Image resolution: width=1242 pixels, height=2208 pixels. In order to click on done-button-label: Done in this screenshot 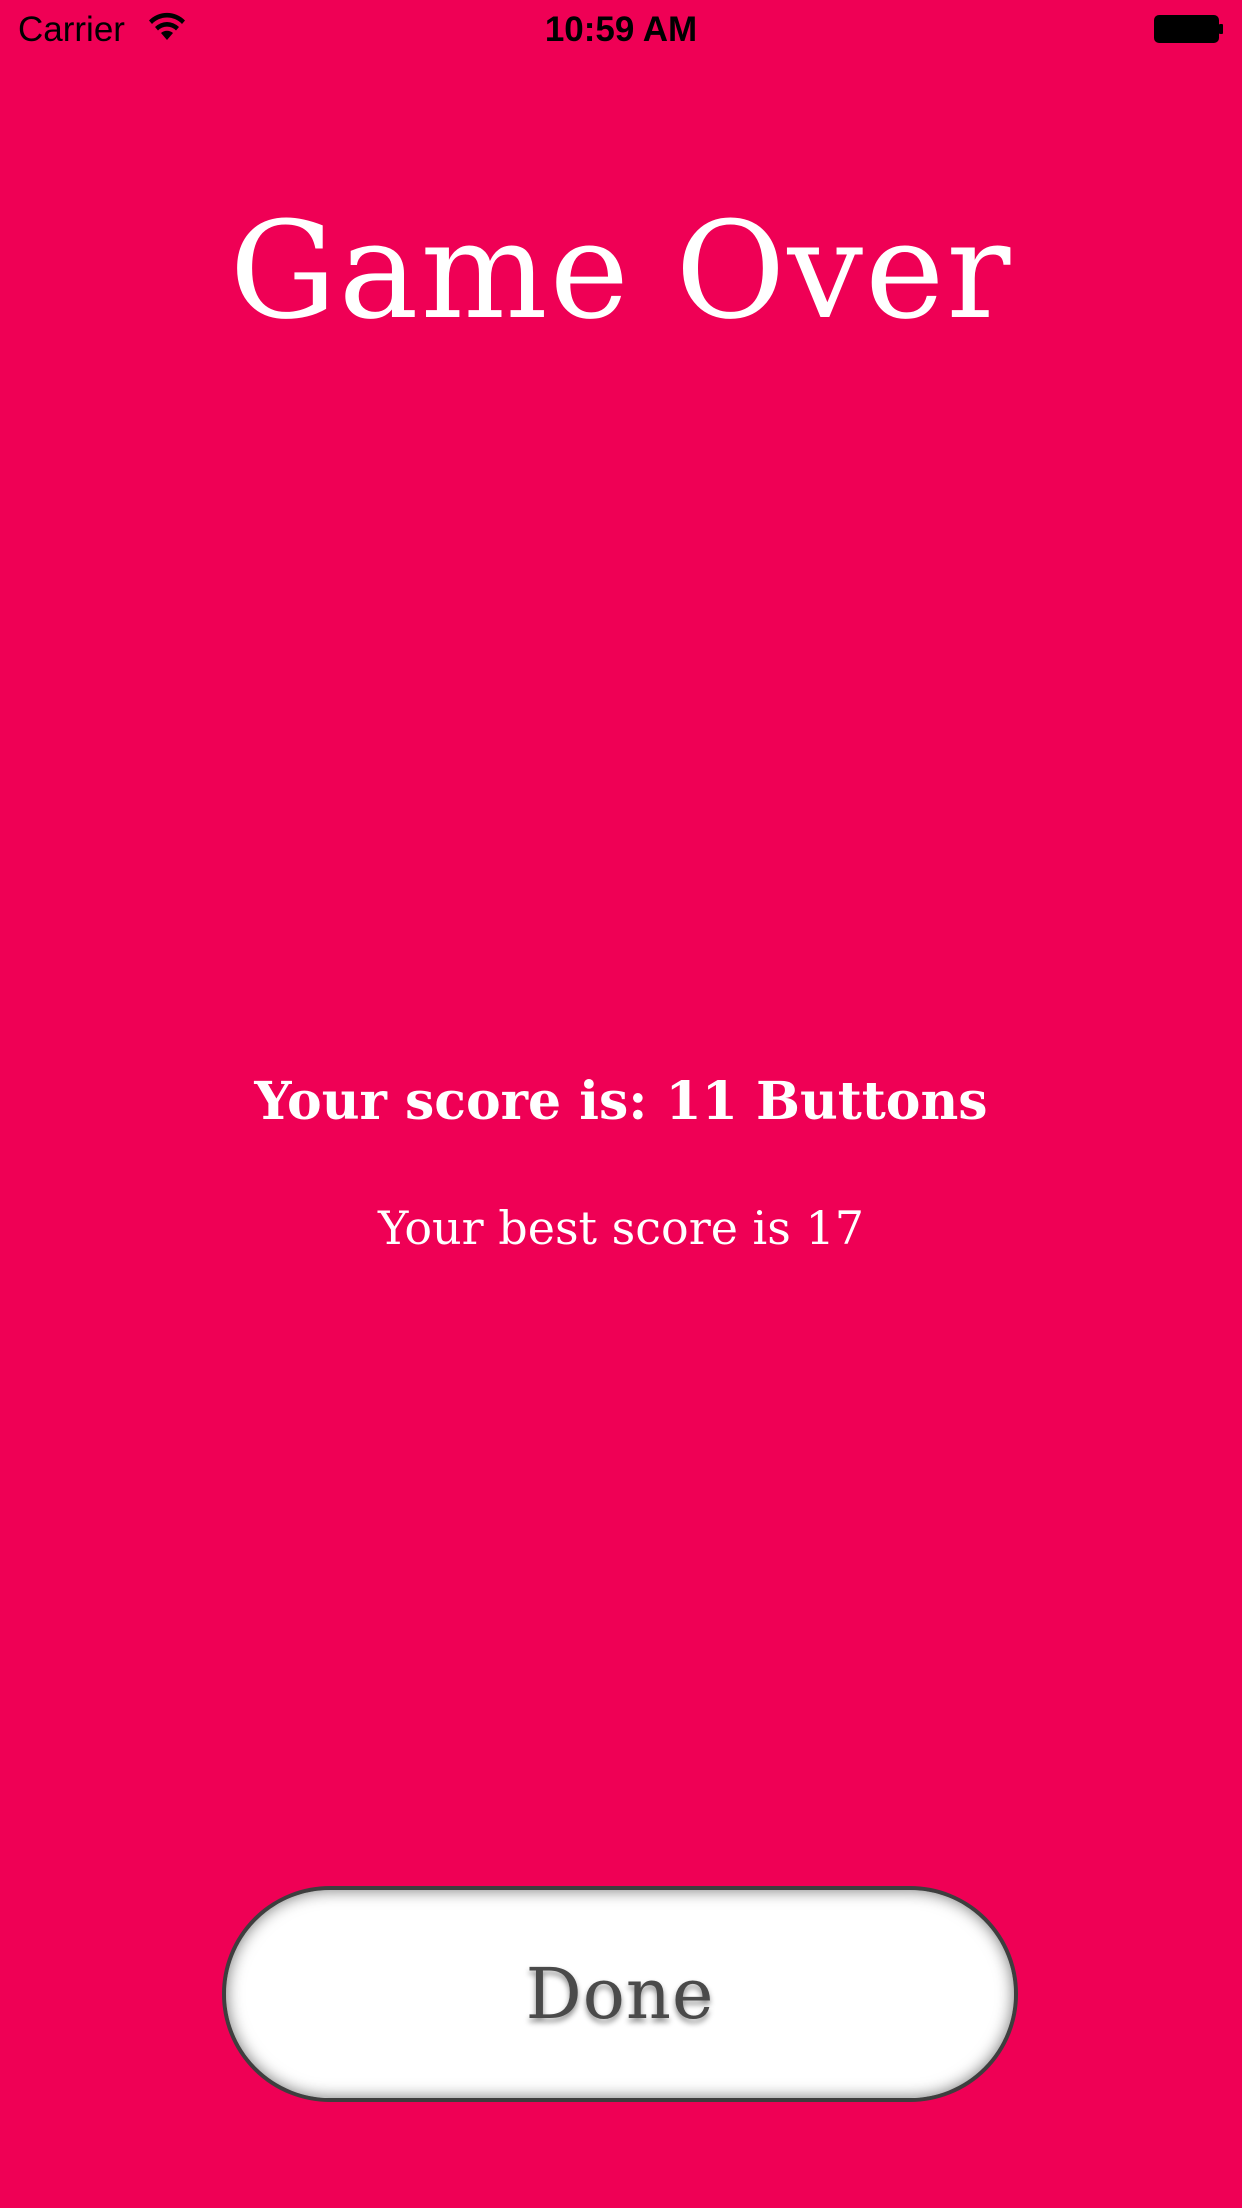, I will do `click(620, 1994)`.